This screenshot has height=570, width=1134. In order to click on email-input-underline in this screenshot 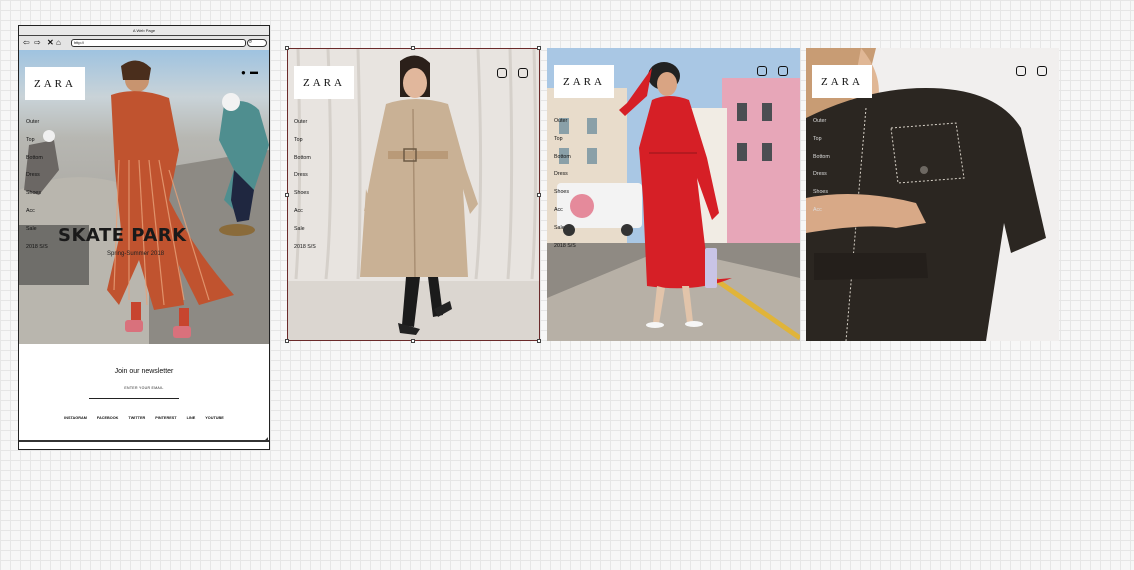, I will do `click(134, 398)`.